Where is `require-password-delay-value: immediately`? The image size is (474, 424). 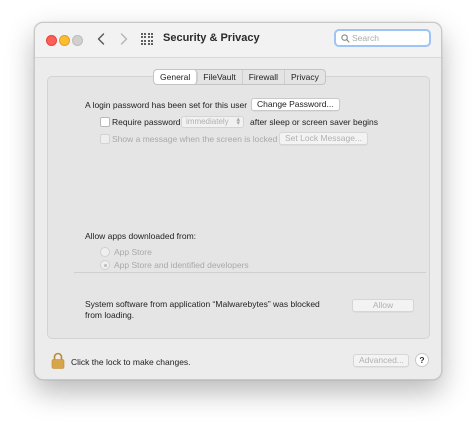 require-password-delay-value: immediately is located at coordinates (207, 121).